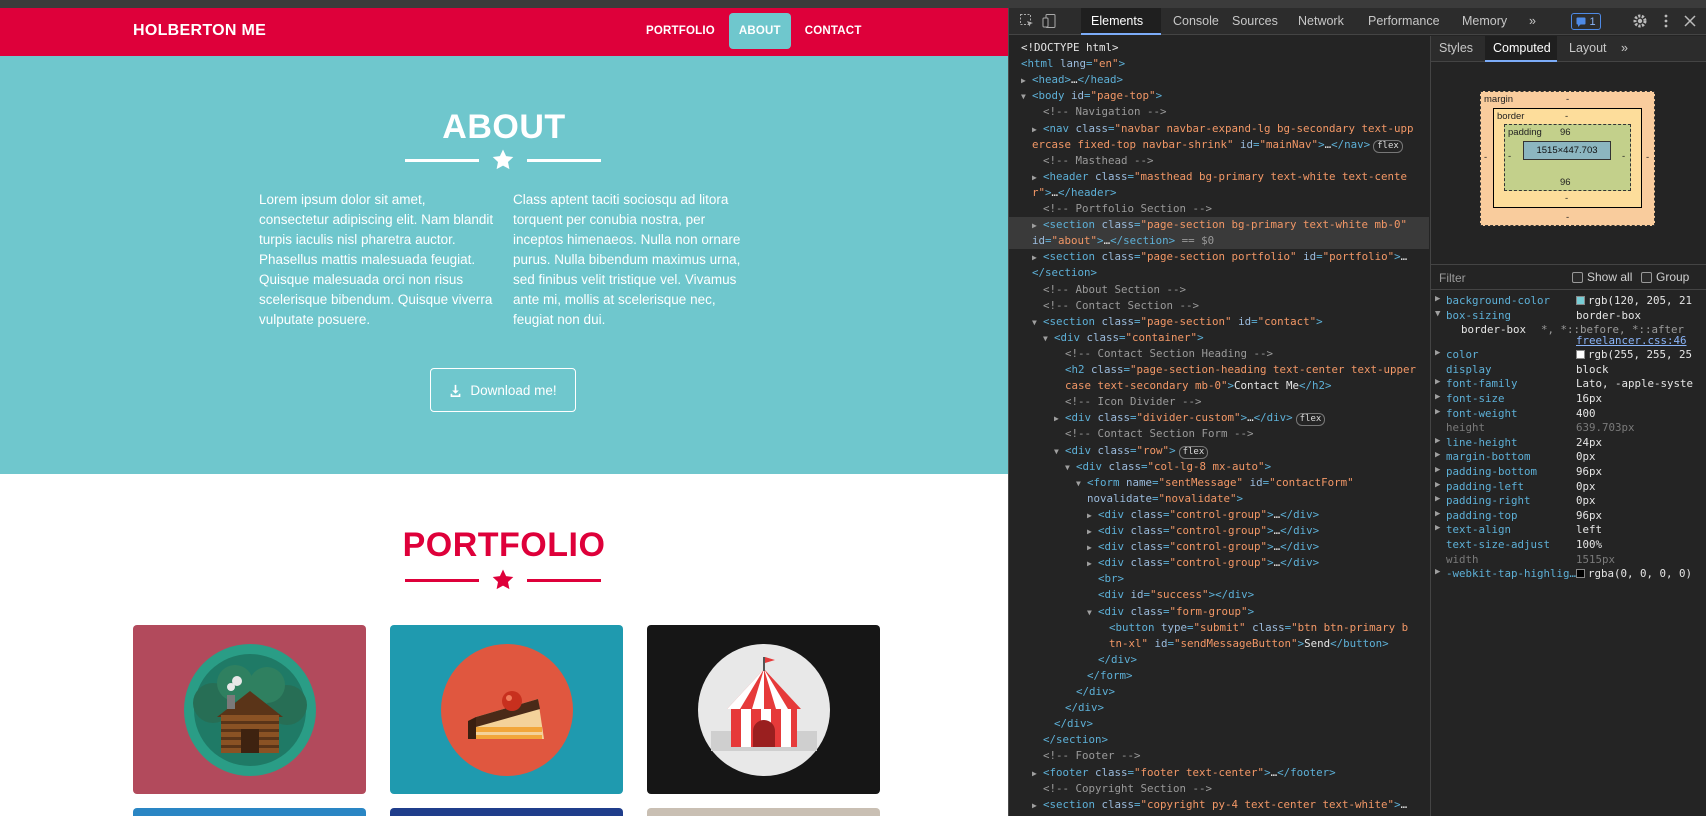 The width and height of the screenshot is (1706, 816). Describe the element at coordinates (1075, 756) in the screenshot. I see `dom-node-line: <!-- Footer -->` at that location.